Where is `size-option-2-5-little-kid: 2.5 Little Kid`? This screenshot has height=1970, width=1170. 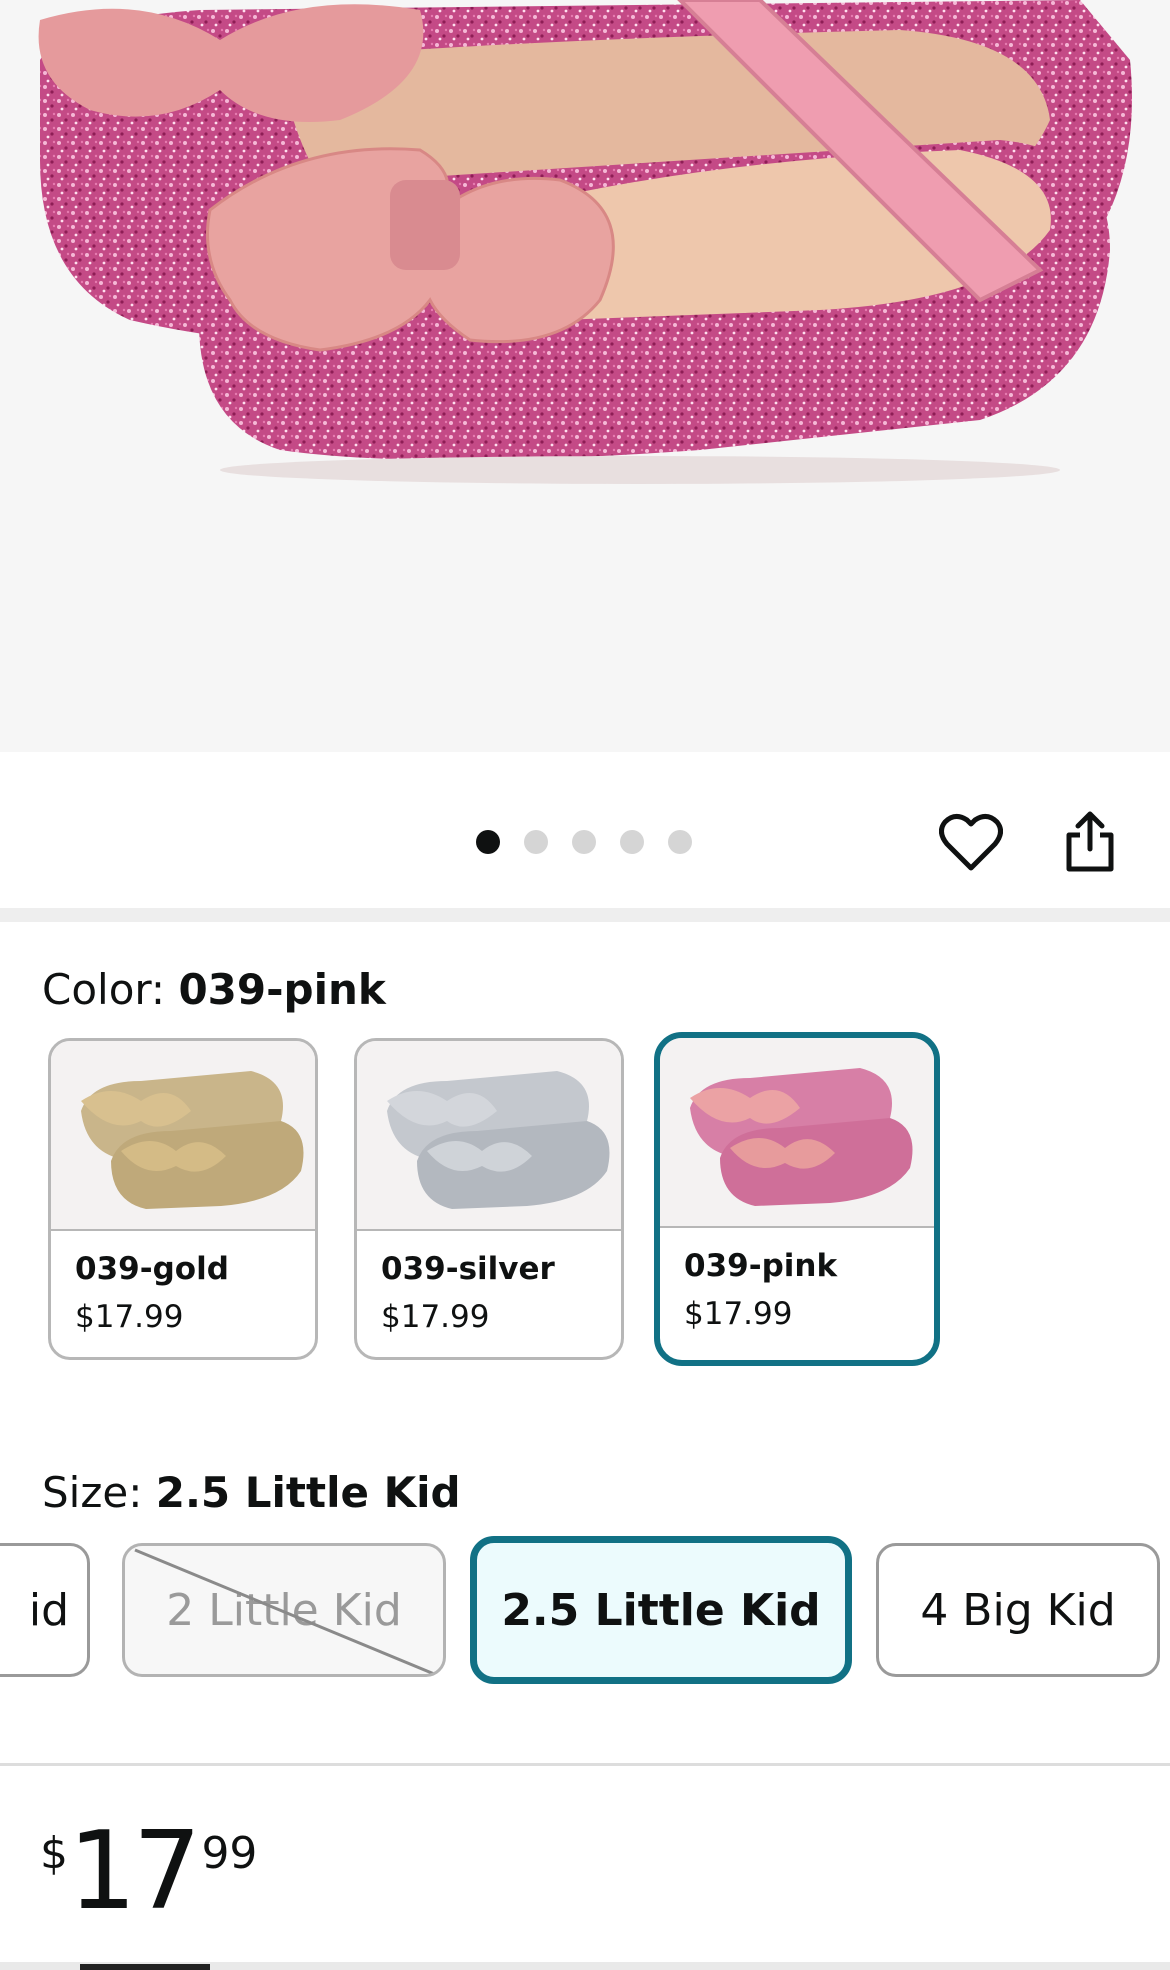 size-option-2-5-little-kid: 2.5 Little Kid is located at coordinates (661, 1610).